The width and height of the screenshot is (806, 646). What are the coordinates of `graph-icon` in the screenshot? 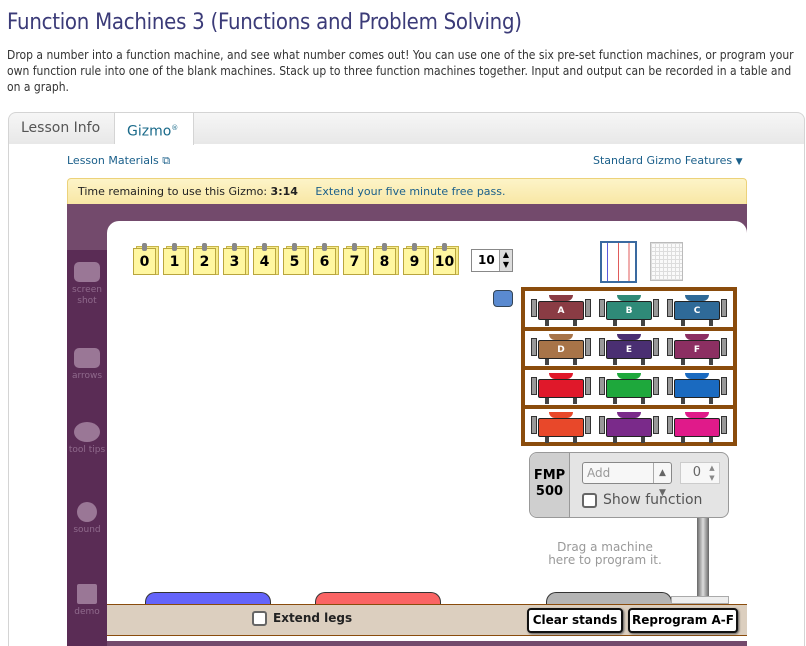 It's located at (666, 261).